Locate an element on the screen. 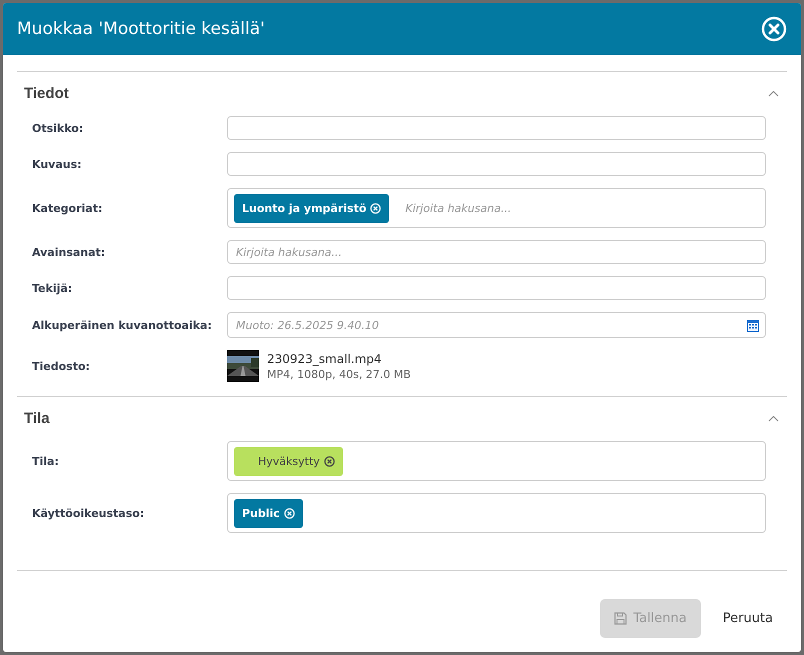  field-label: Tiedosto: is located at coordinates (61, 366).